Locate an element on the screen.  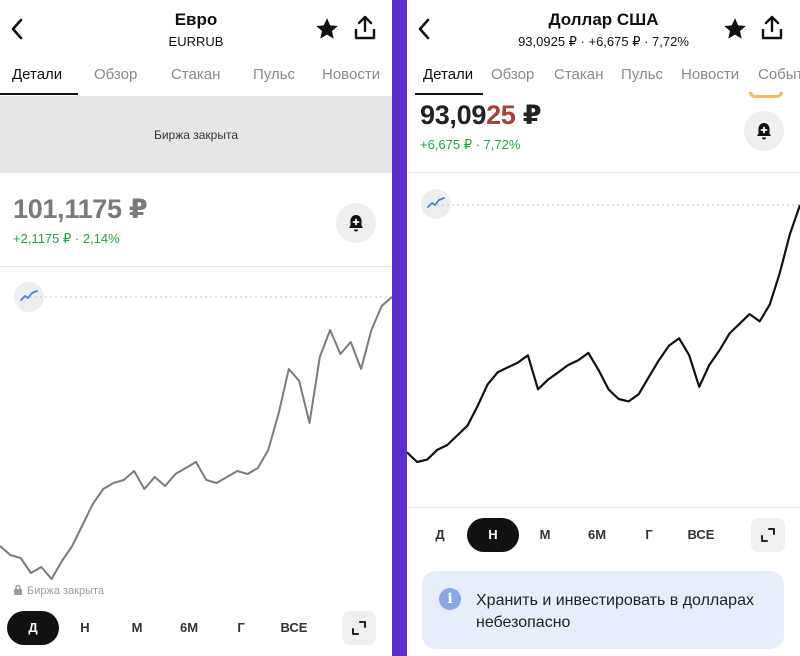
price-changing-digits: 25 is located at coordinates (501, 115).